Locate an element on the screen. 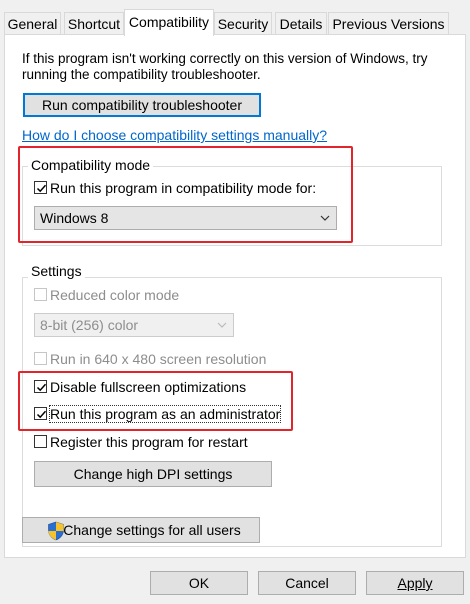 This screenshot has width=470, height=604. change-dpi-button: Change high DPI settings is located at coordinates (153, 474).